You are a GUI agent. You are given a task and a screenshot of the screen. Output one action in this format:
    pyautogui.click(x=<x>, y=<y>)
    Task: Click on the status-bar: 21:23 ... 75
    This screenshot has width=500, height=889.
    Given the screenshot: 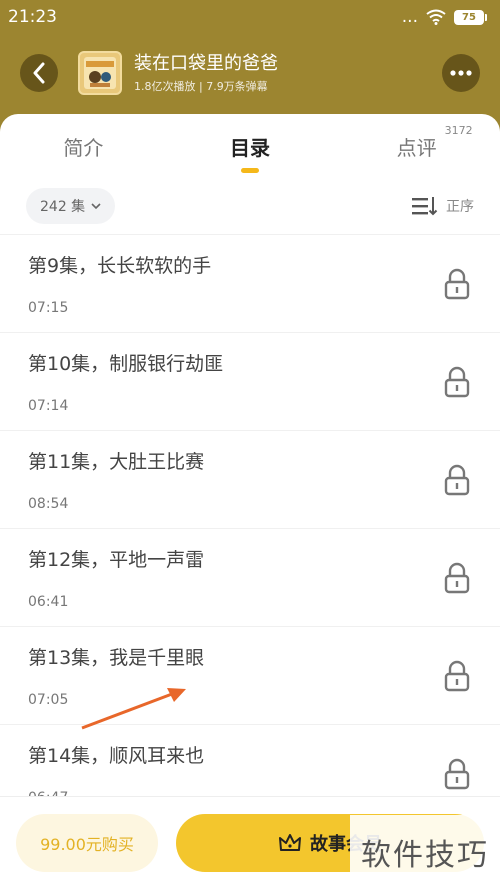 What is the action you would take?
    pyautogui.click(x=250, y=17)
    